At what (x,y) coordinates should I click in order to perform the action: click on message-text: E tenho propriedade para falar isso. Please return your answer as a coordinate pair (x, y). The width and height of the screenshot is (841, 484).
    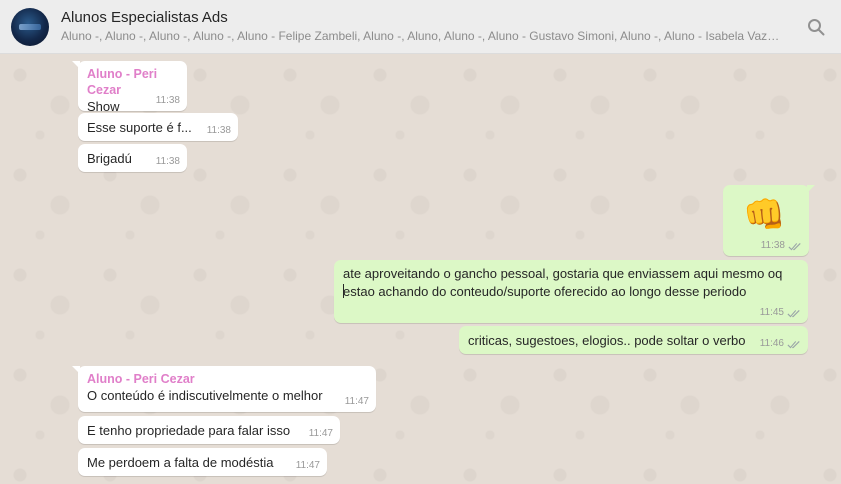
    Looking at the image, I should click on (189, 430).